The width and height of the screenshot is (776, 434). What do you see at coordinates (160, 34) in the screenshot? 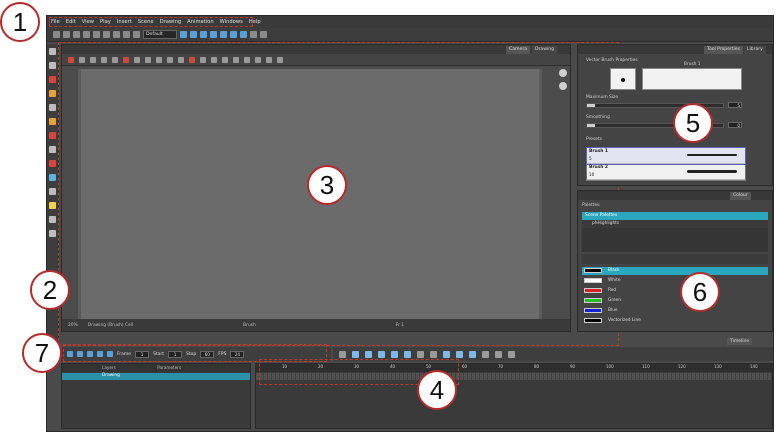
I see `workspace-preset-select: Default` at bounding box center [160, 34].